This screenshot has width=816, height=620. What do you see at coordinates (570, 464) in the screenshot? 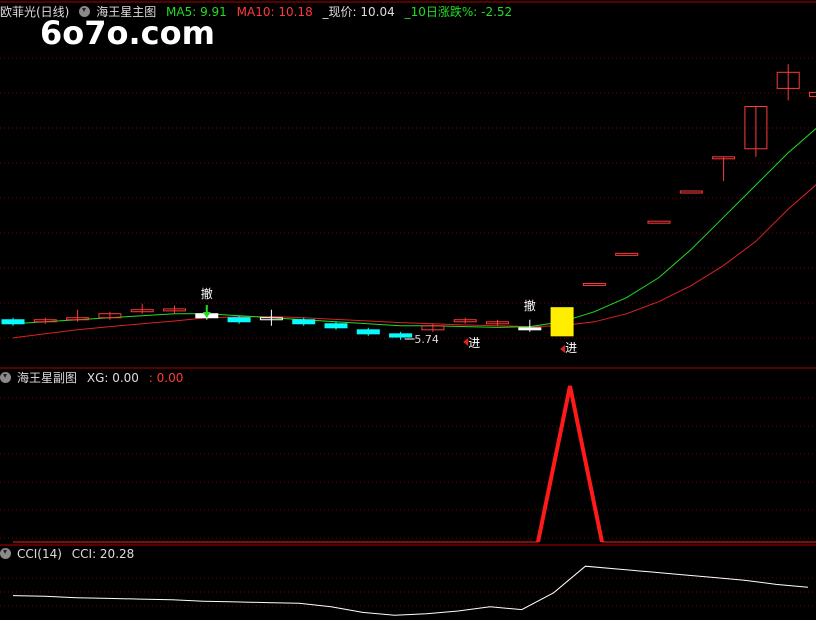
I see `xg-spike-line` at bounding box center [570, 464].